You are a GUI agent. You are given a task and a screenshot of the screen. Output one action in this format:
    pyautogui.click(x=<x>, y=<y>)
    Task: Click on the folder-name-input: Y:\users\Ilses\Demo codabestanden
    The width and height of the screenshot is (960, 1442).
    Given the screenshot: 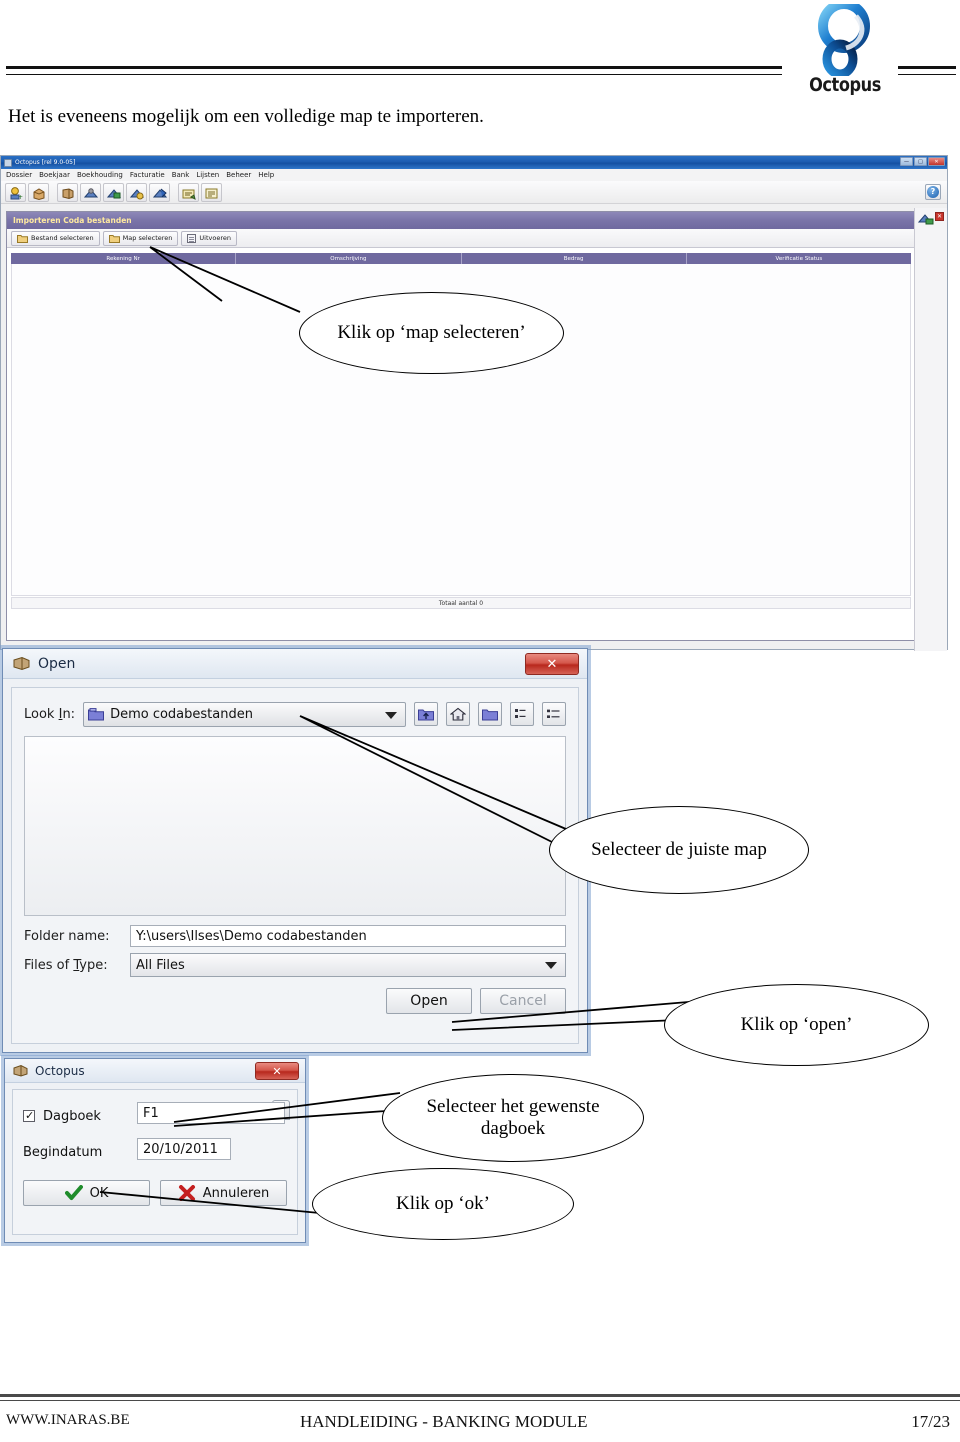 What is the action you would take?
    pyautogui.click(x=348, y=936)
    